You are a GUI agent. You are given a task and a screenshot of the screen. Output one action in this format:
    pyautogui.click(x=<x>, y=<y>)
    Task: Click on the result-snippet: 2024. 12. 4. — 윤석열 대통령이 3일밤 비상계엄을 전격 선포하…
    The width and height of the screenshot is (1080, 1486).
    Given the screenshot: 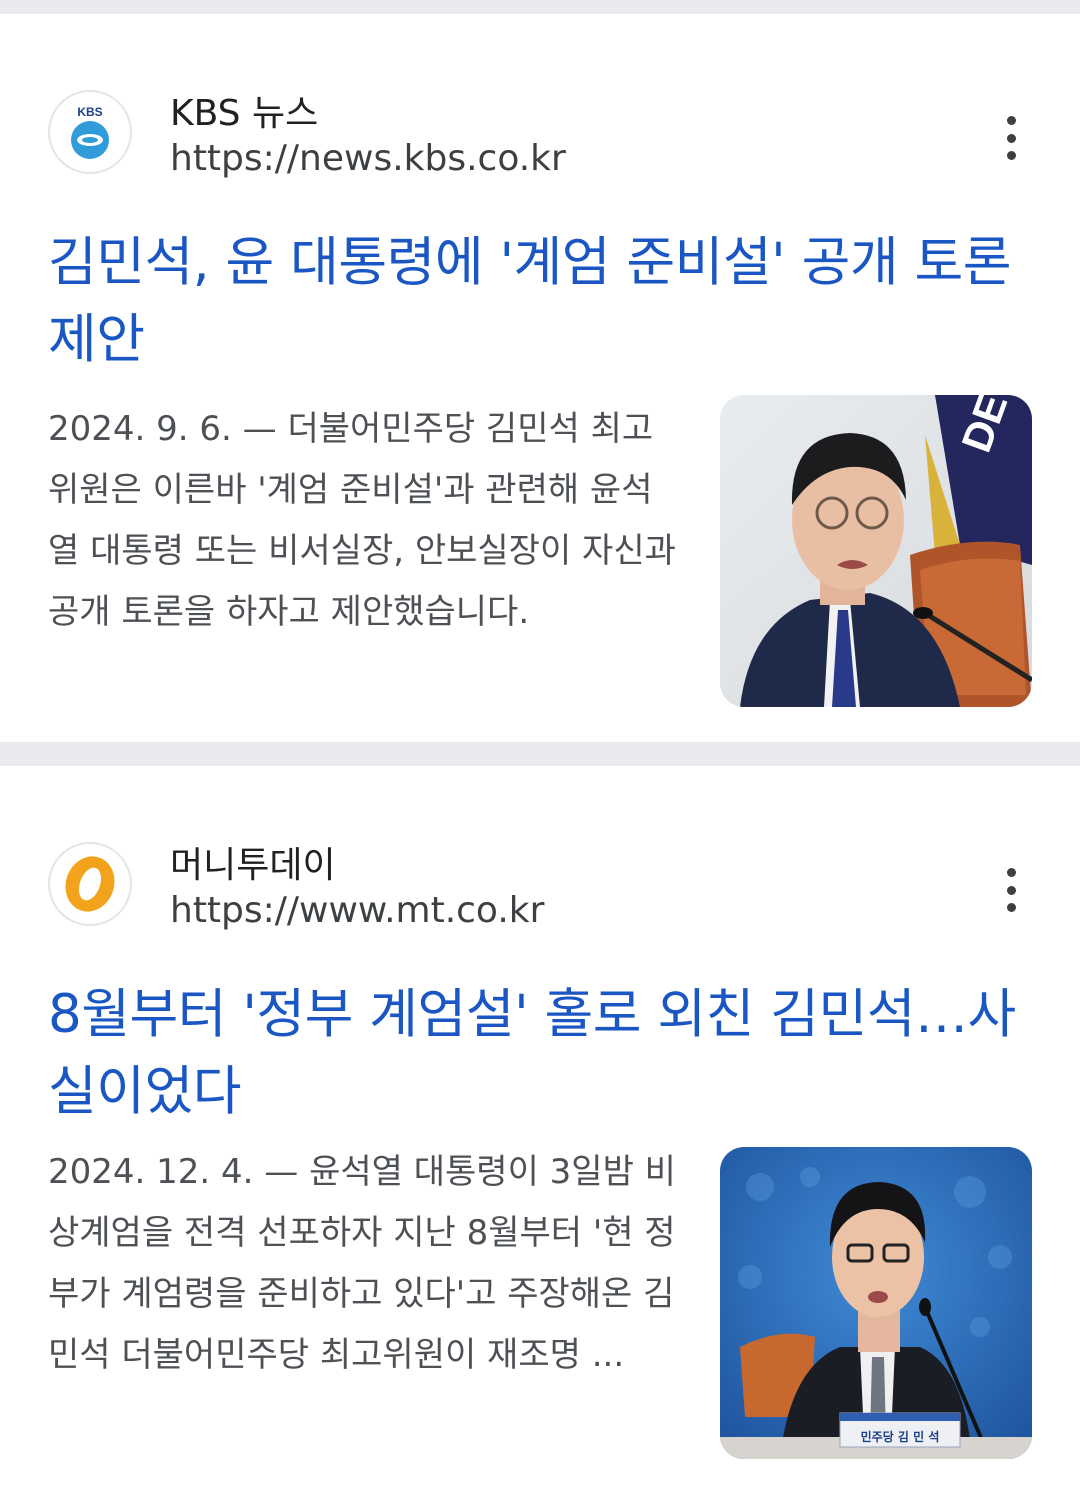 What is the action you would take?
    pyautogui.click(x=362, y=1263)
    